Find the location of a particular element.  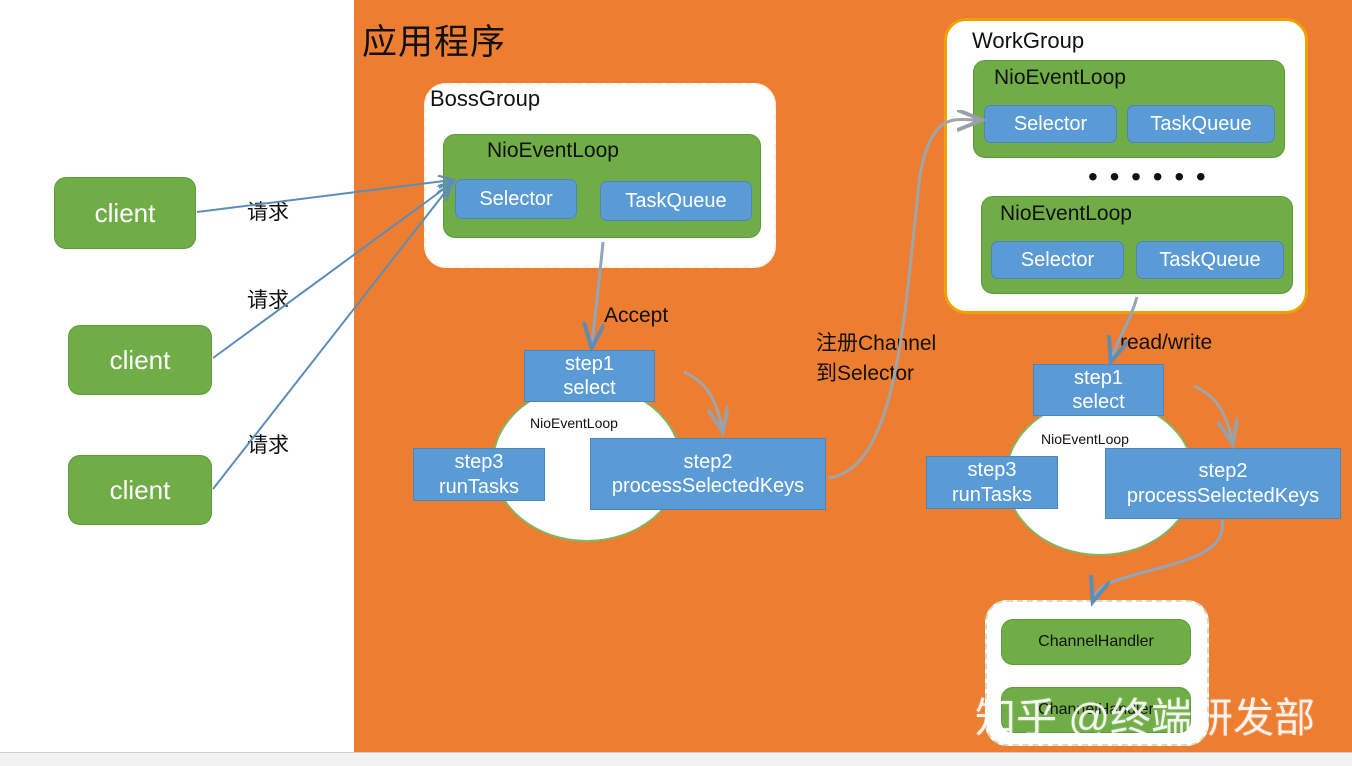

read-write-label: read/write is located at coordinates (1166, 342).